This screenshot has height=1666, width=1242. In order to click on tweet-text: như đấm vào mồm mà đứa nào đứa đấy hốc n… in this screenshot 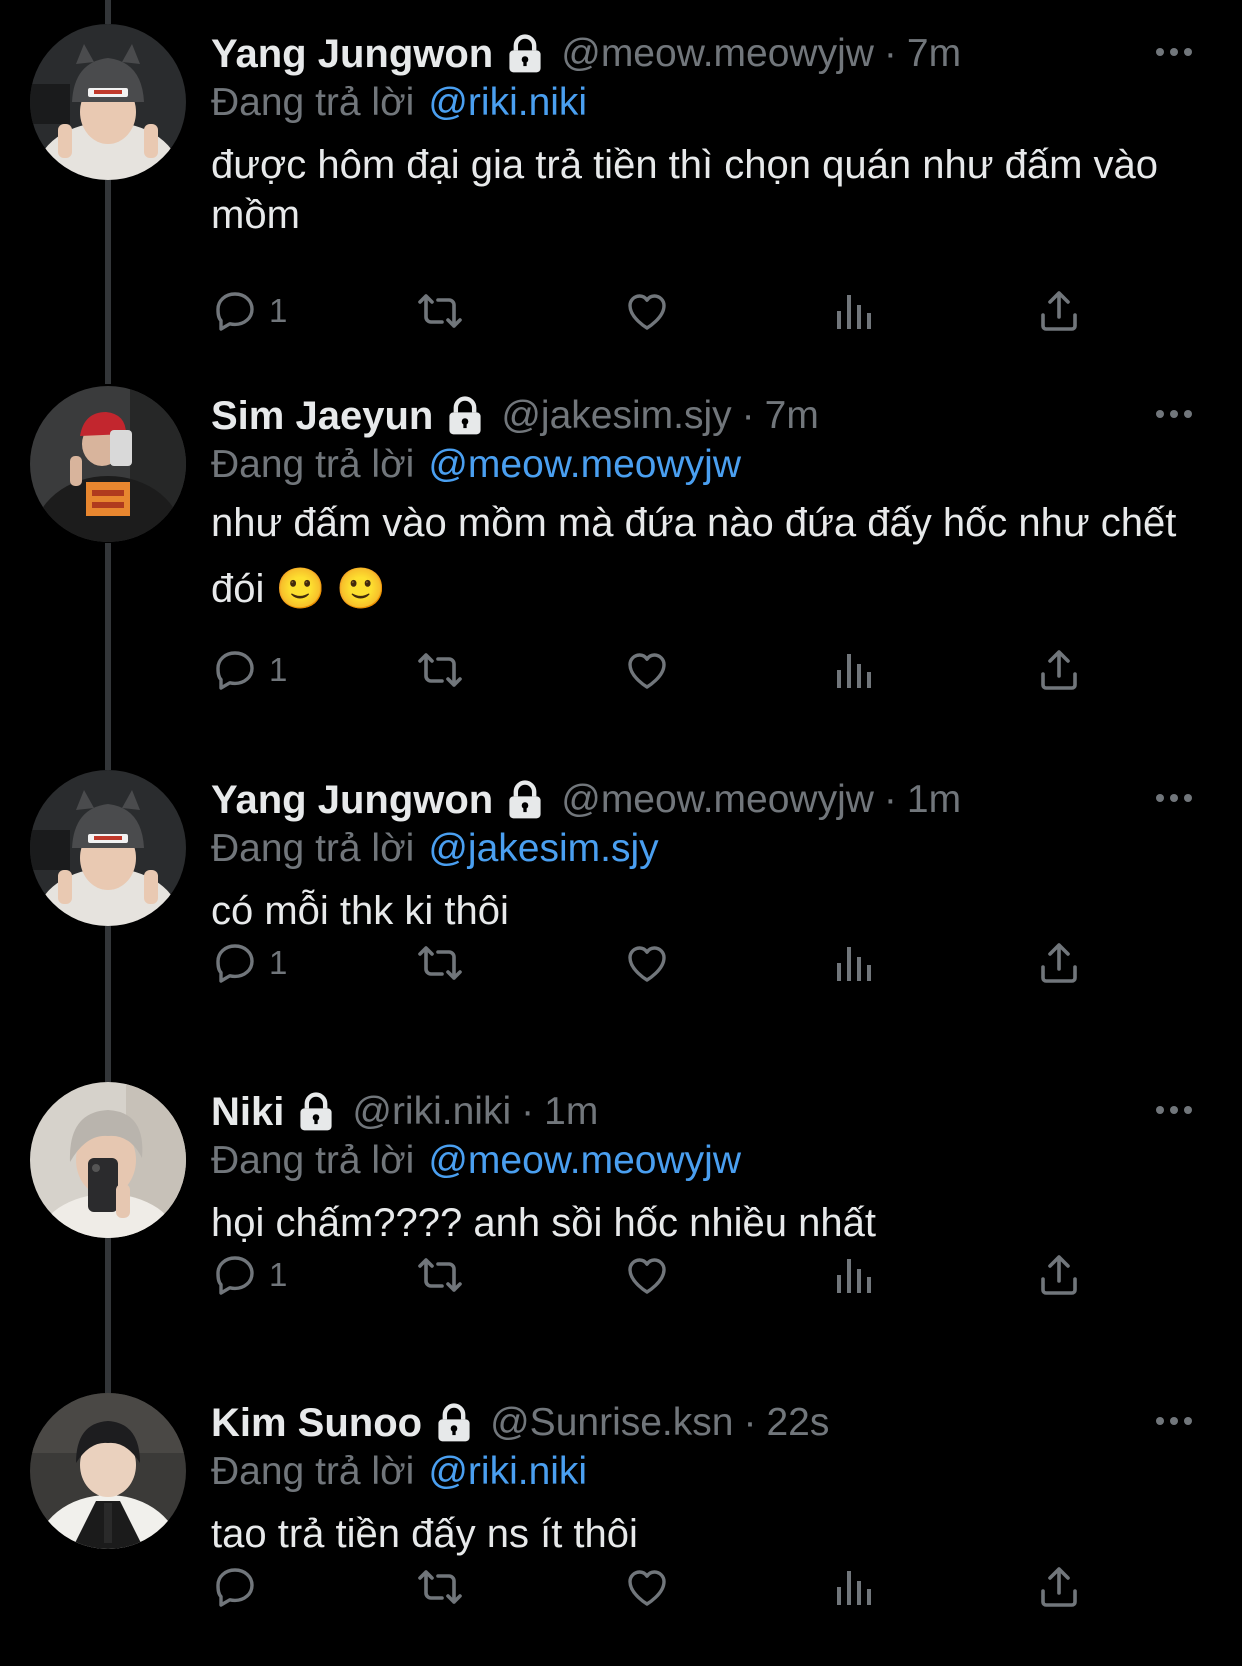, I will do `click(694, 556)`.